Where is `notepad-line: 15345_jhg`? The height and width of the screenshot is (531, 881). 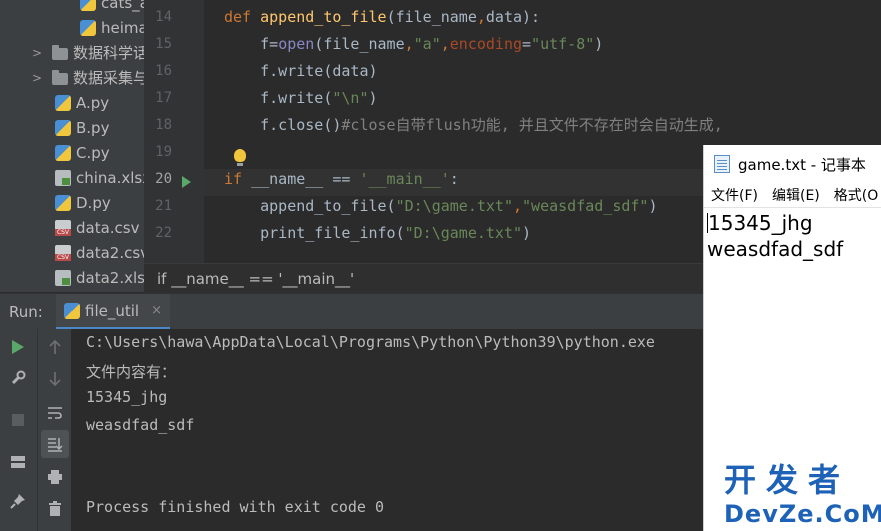
notepad-line: 15345_jhg is located at coordinates (760, 223).